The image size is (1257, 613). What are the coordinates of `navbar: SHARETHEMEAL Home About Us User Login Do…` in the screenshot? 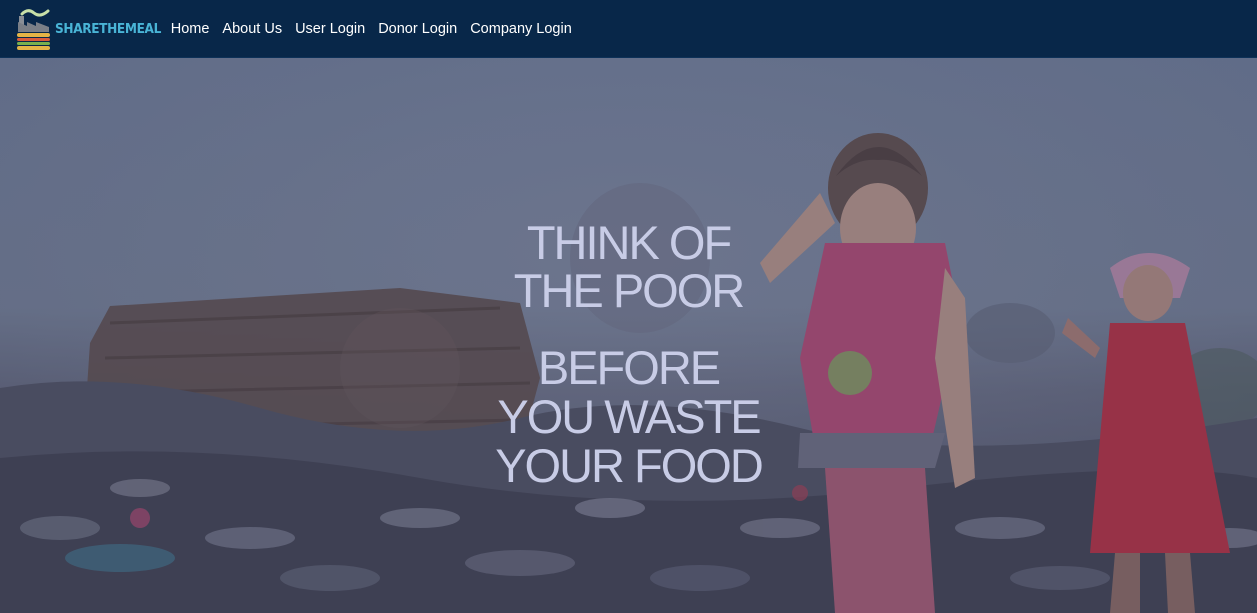 It's located at (628, 29).